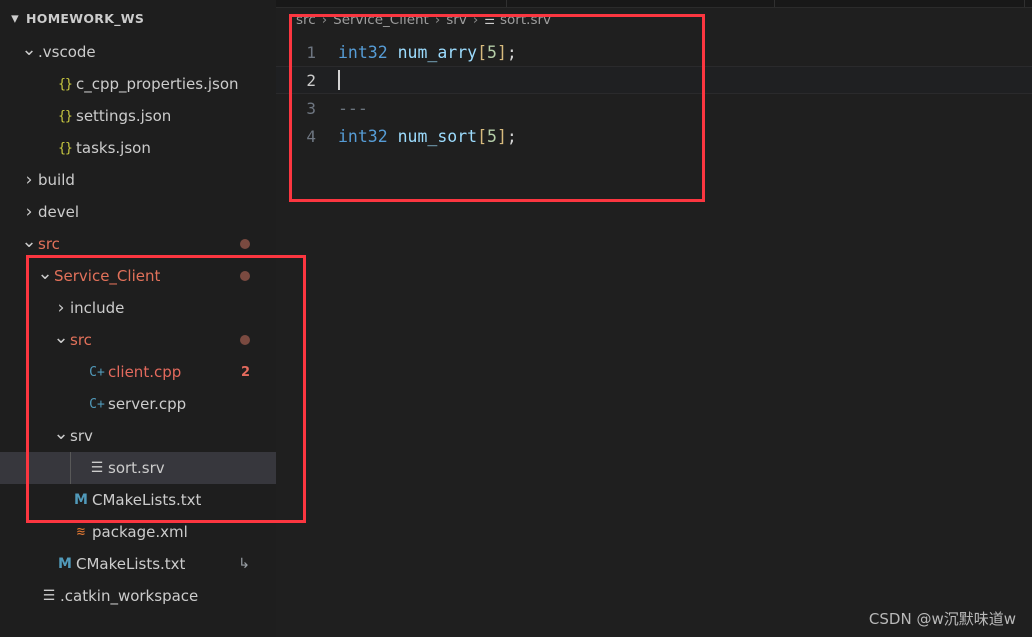  Describe the element at coordinates (15, 18) in the screenshot. I see `chevron-down-icon: ▾` at that location.